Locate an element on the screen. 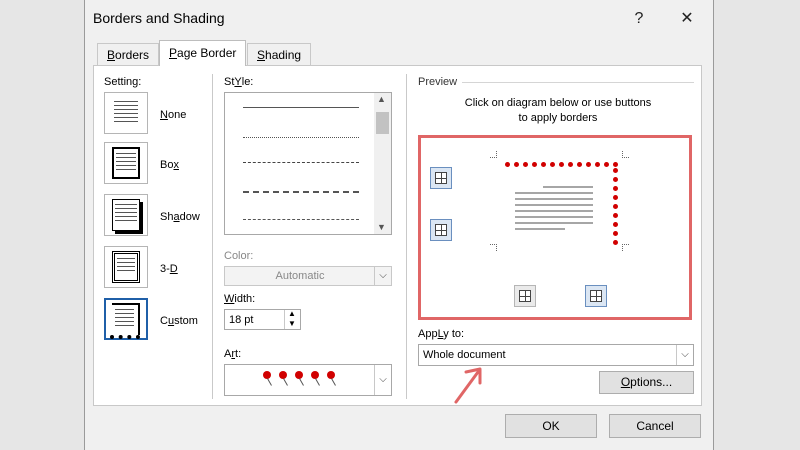  setting-custom-box is located at coordinates (126, 319).